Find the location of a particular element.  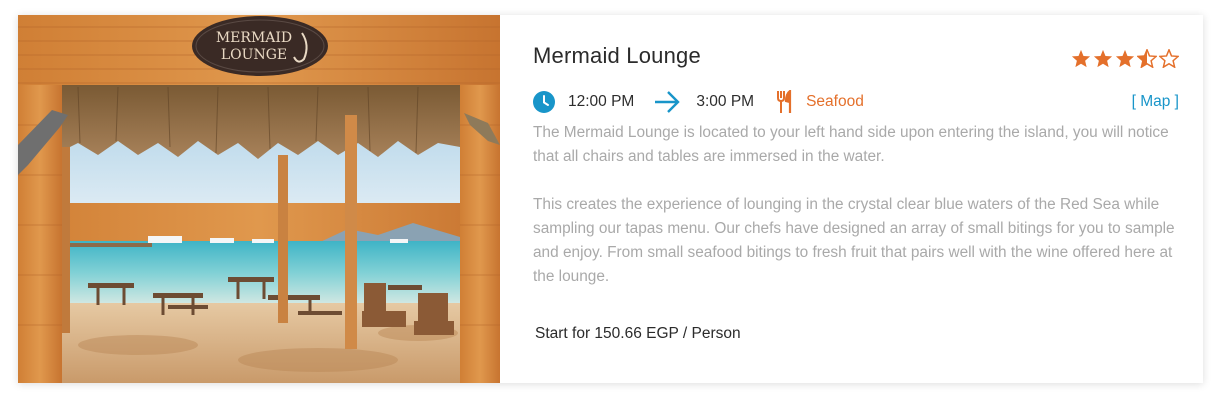

cuisine-category: Seafood is located at coordinates (835, 101).